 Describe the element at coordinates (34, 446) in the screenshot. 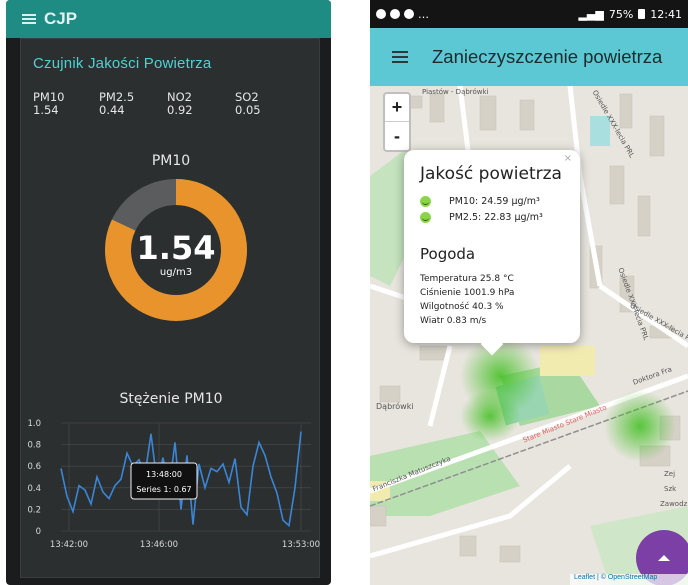

I see `y-tick-label: 0.8` at that location.